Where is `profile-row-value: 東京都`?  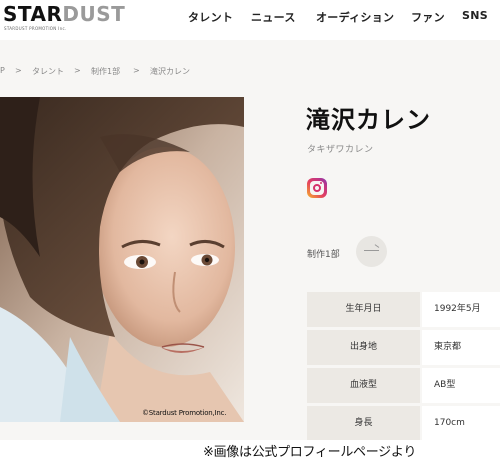 profile-row-value: 東京都 is located at coordinates (461, 347).